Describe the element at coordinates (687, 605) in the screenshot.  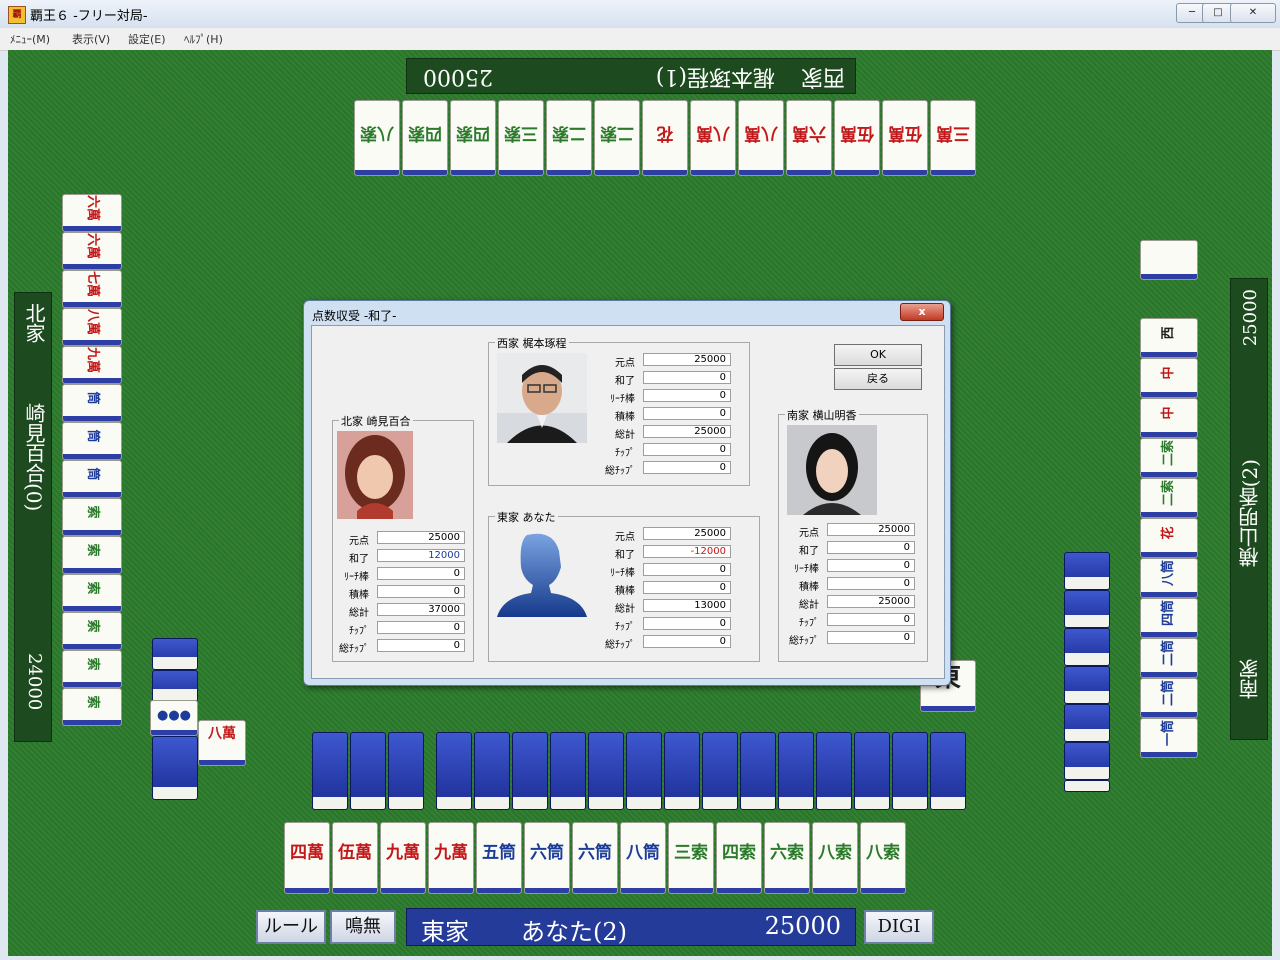
I see `east-row-value: 13000` at that location.